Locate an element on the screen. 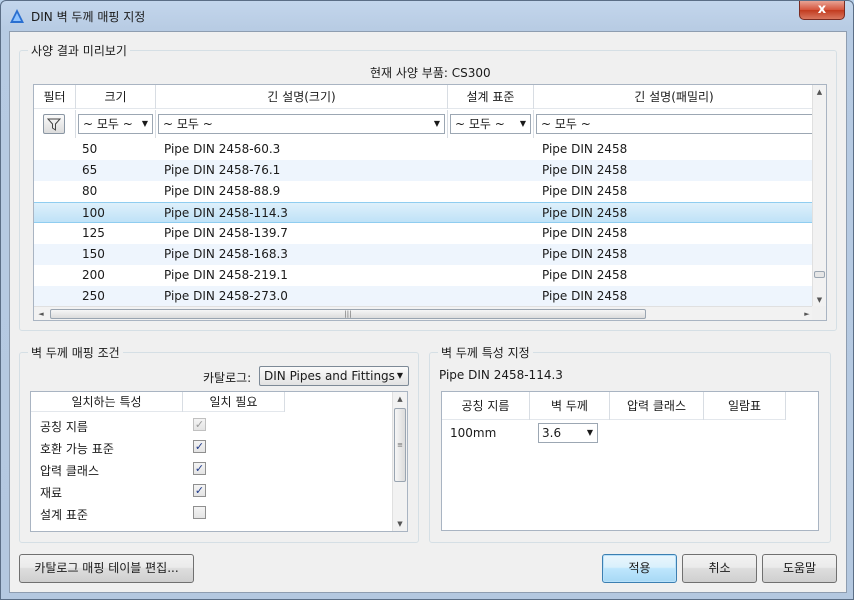 This screenshot has width=854, height=600. col-nominal-diameter: 공칭 지름 is located at coordinates (486, 406).